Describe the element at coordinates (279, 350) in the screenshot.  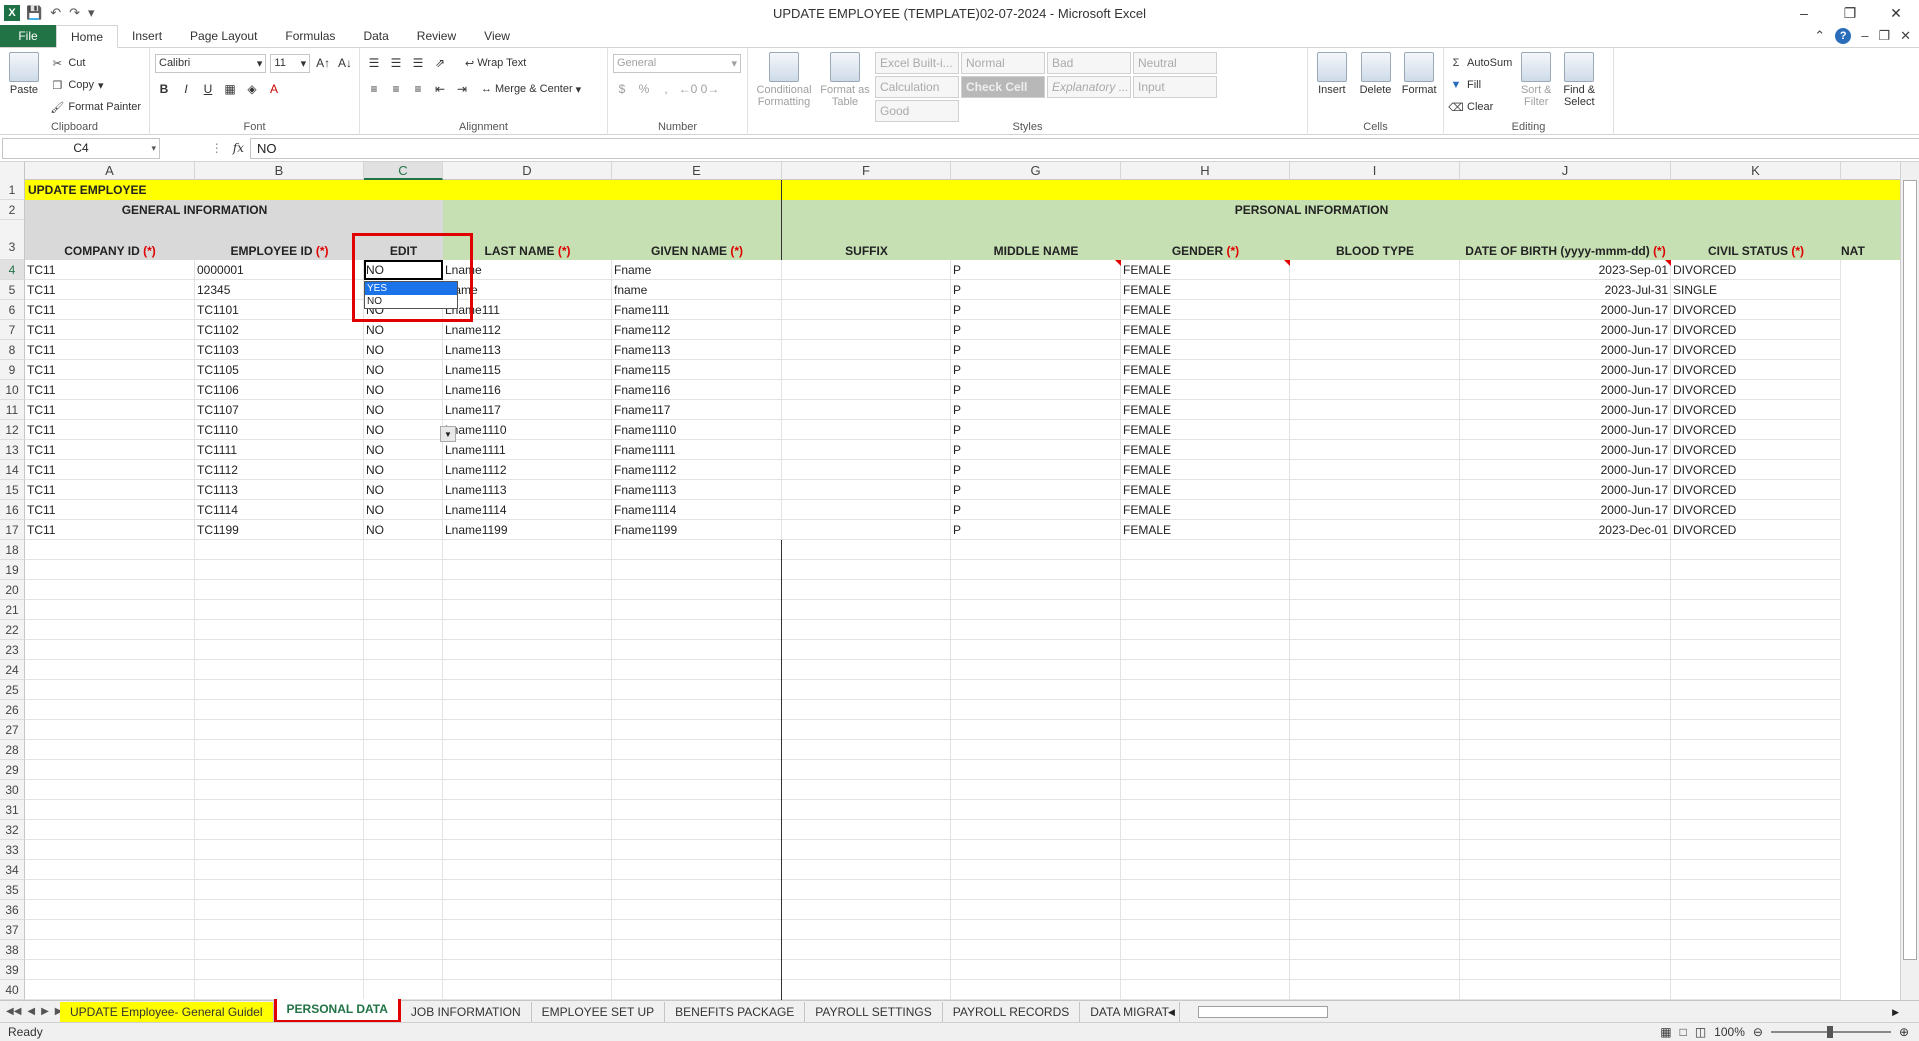
I see `cell-b8: TC1103` at that location.